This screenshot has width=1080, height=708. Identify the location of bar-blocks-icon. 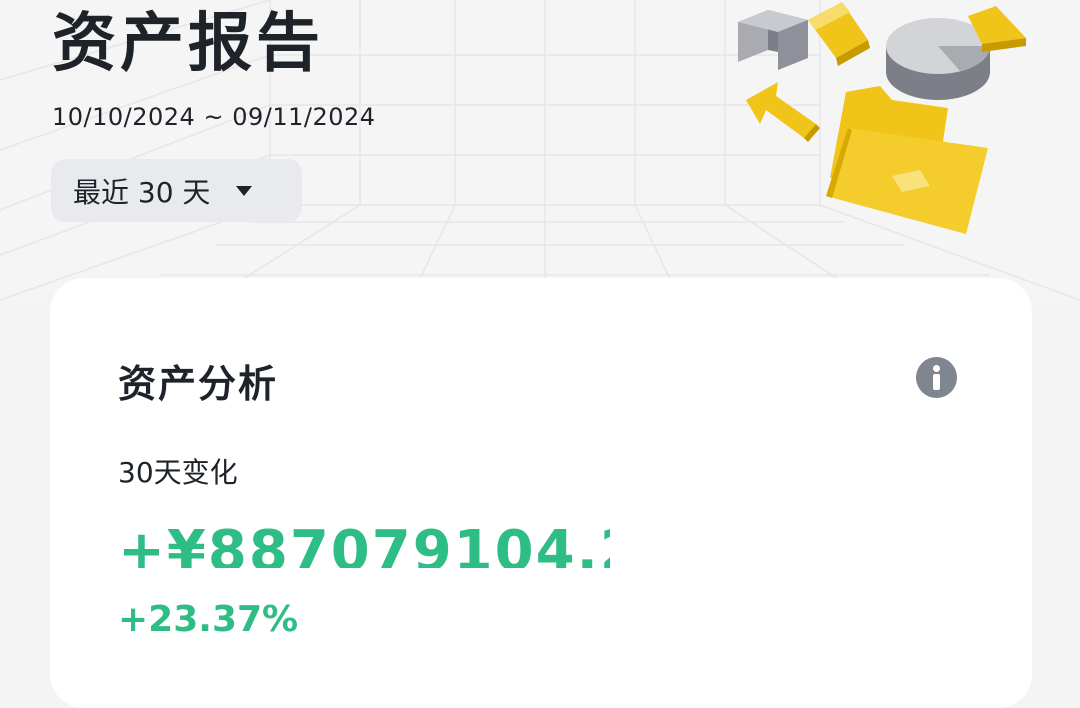
(804, 36).